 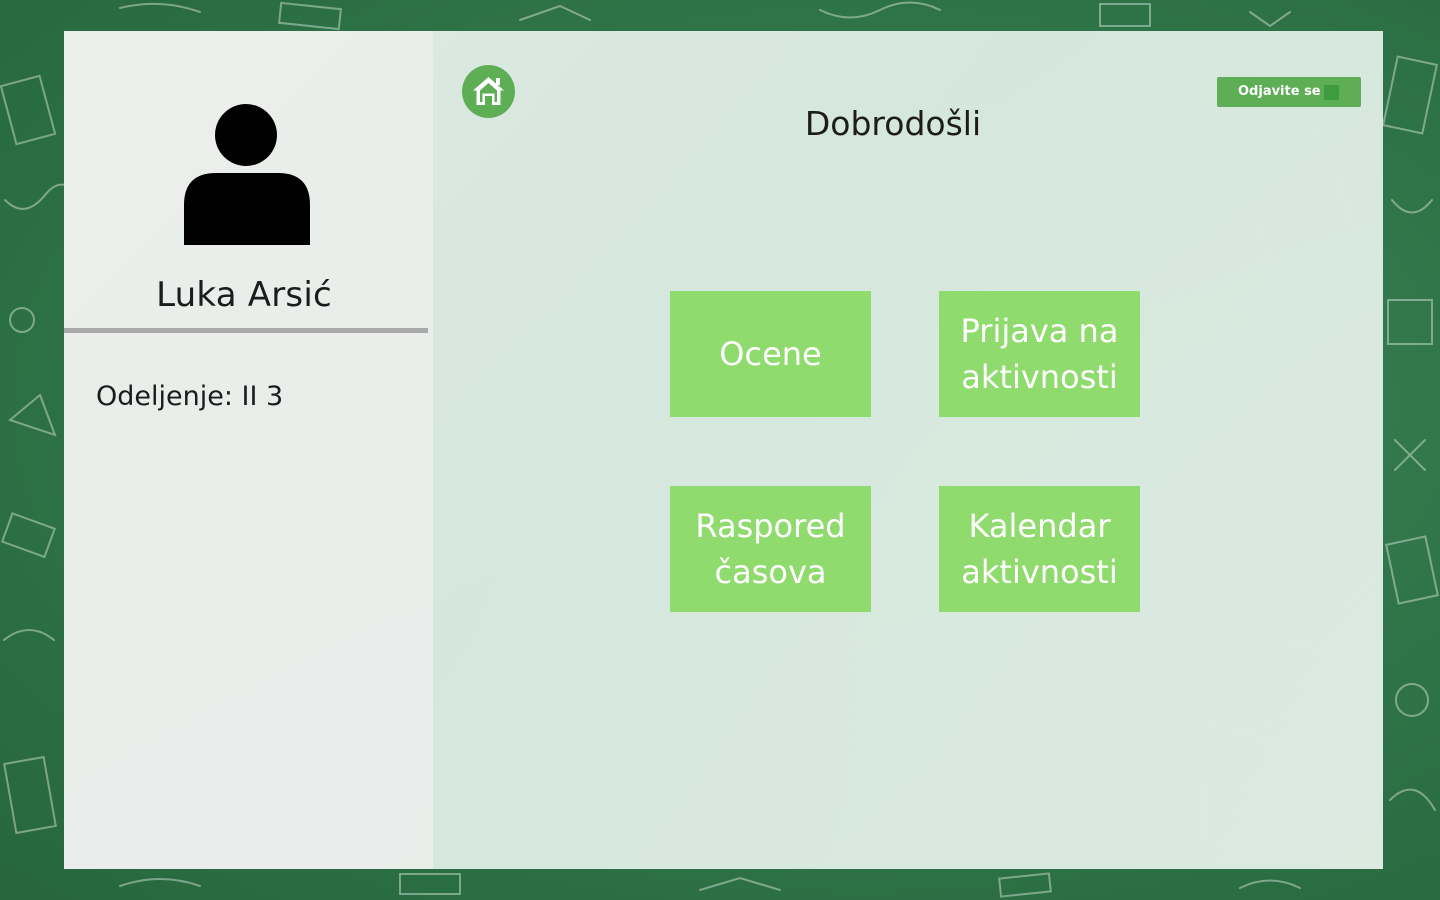 I want to click on tile-kalendar-aktivnosti: Kalendar aktivnosti, so click(x=1039, y=549).